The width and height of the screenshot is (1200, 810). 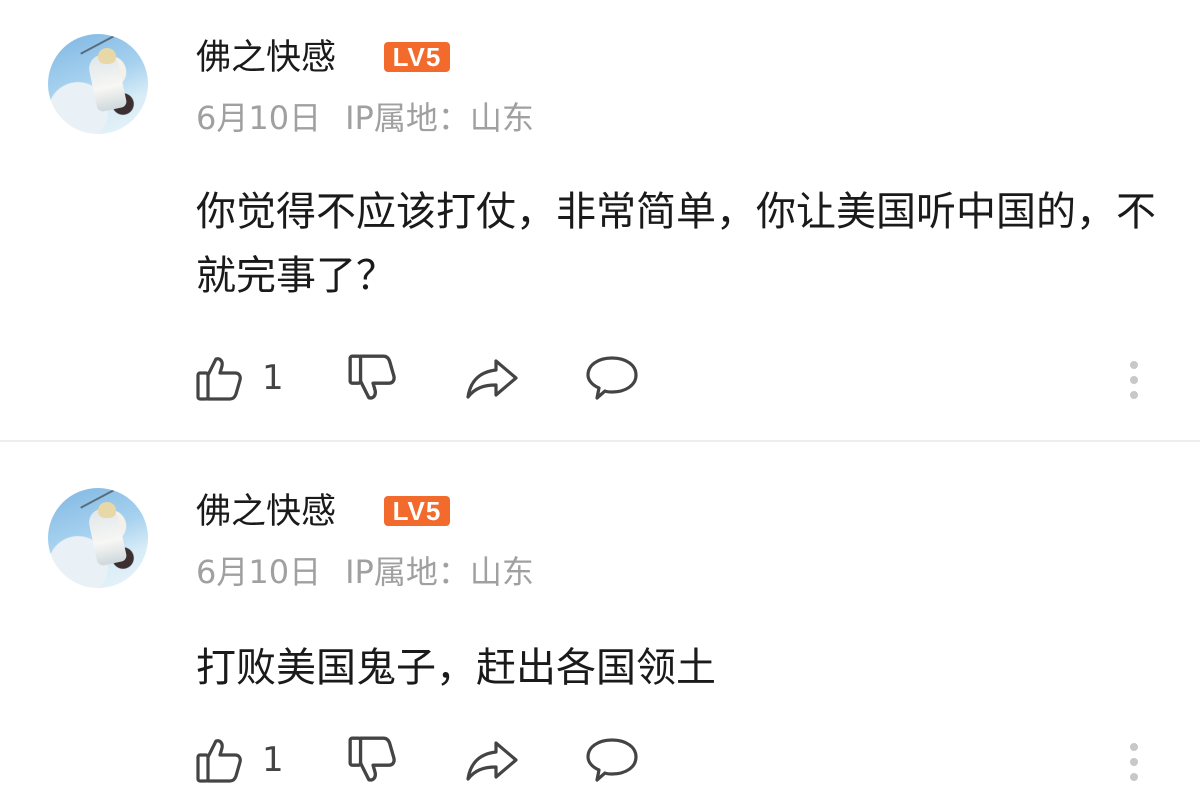 What do you see at coordinates (456, 668) in the screenshot?
I see `comment-text: 打败美国鬼子，赶出各国领土` at bounding box center [456, 668].